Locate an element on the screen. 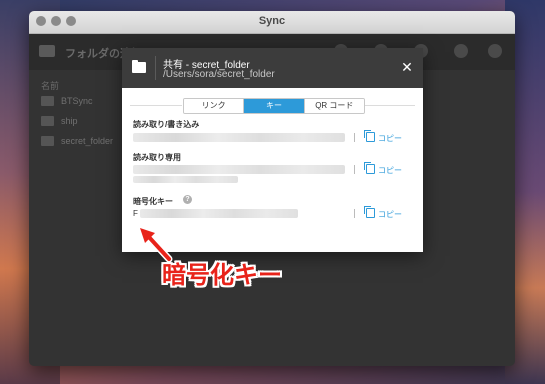 Image resolution: width=545 pixels, height=384 pixels. folder-name: secret_folder is located at coordinates (87, 141).